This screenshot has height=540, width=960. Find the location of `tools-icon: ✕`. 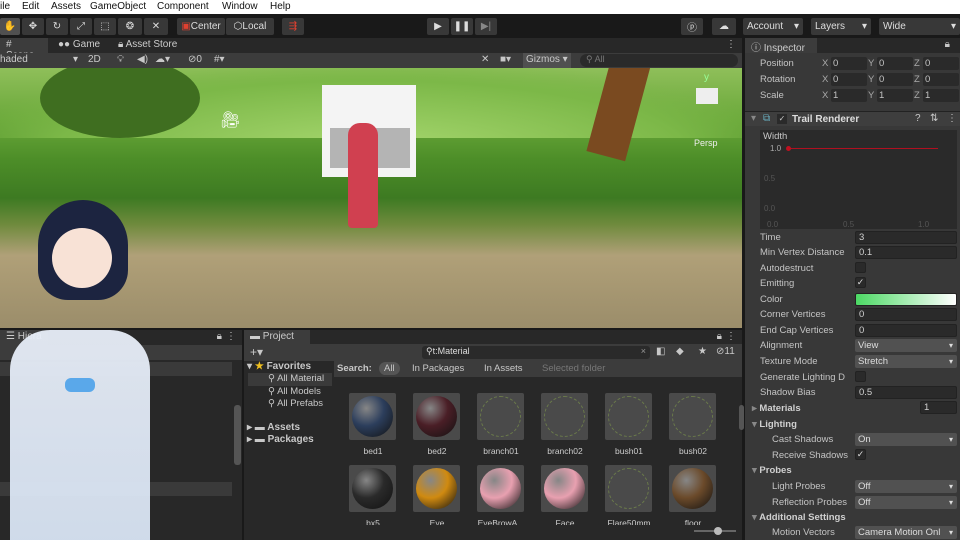

tools-icon: ✕ is located at coordinates (485, 59).